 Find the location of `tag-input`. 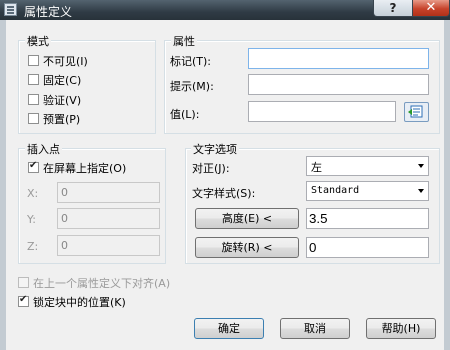

tag-input is located at coordinates (338, 58).